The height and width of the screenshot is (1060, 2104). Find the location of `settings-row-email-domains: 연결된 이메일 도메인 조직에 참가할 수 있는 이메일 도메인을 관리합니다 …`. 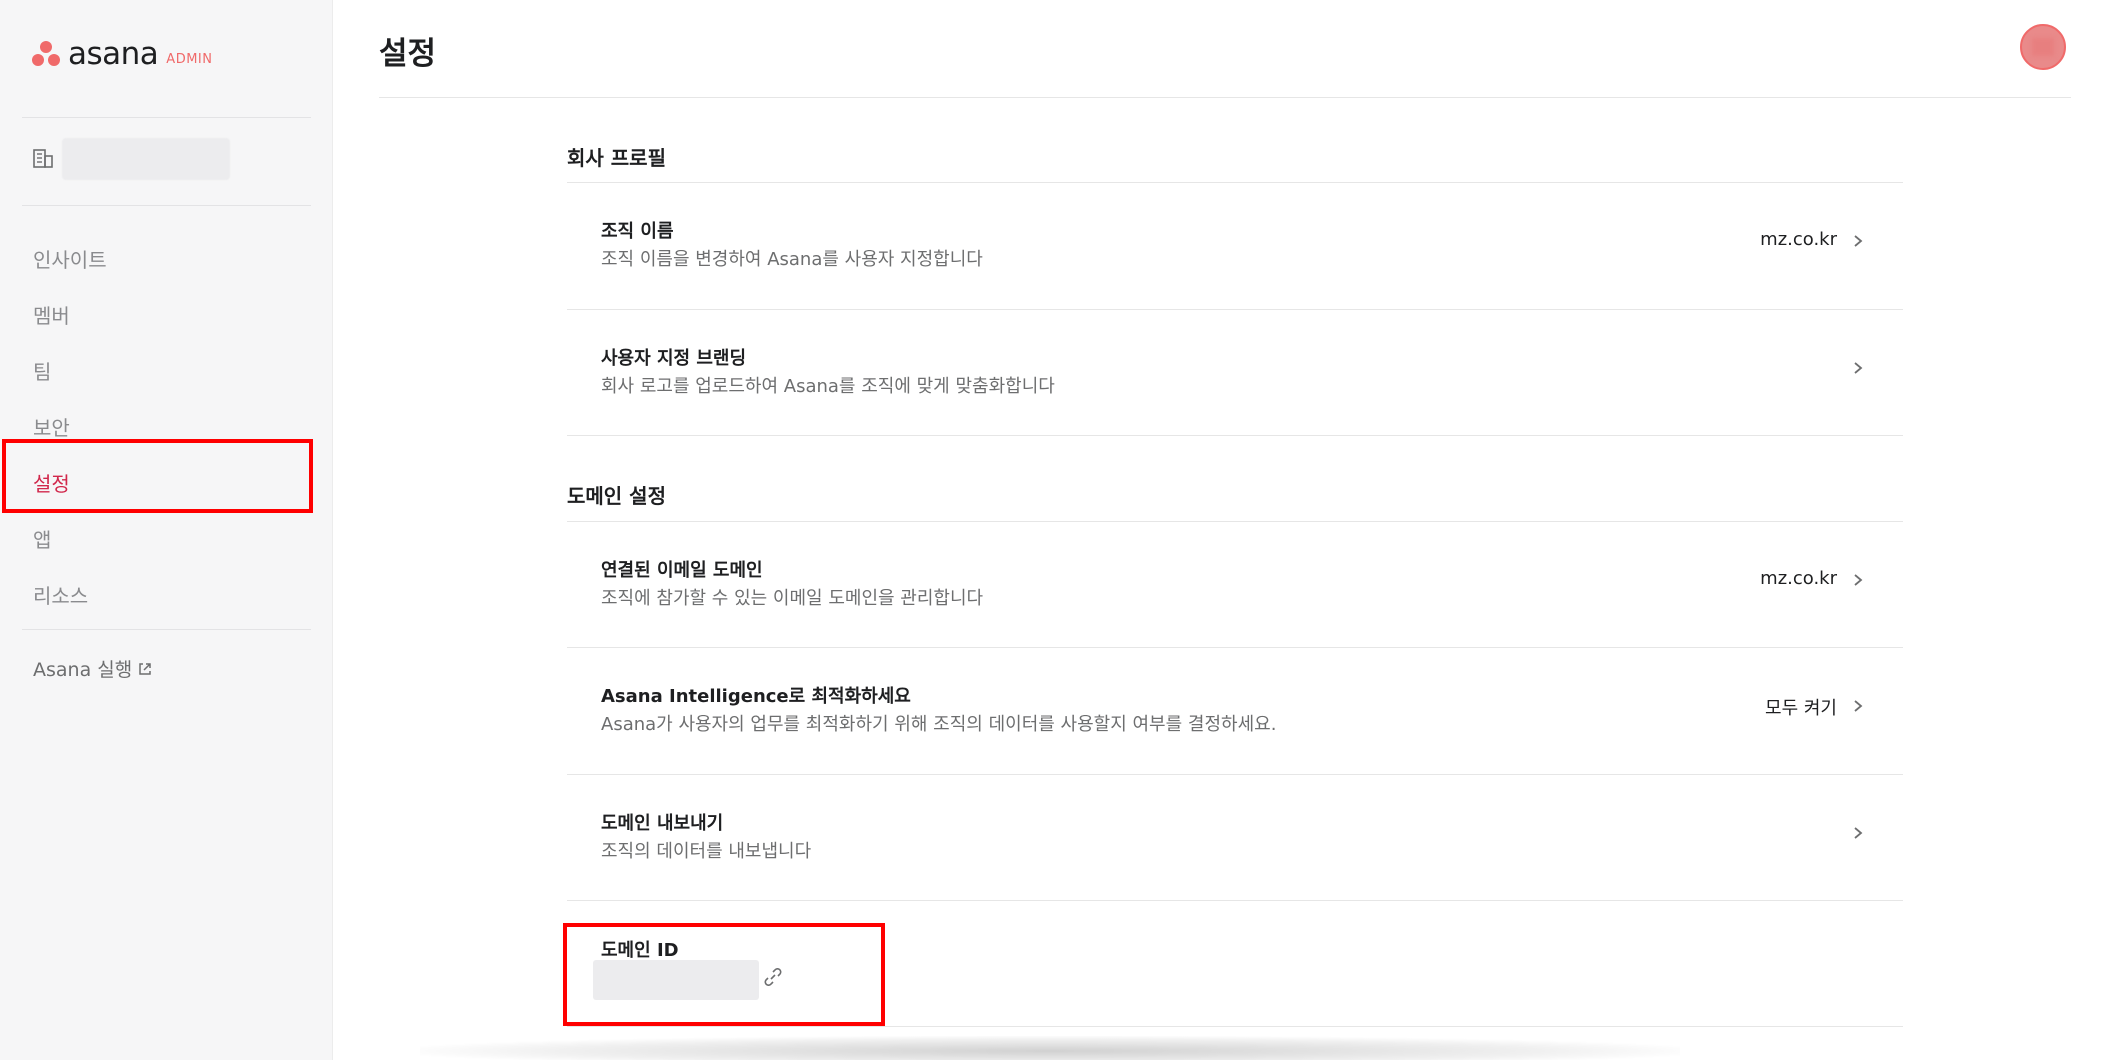

settings-row-email-domains: 연결된 이메일 도메인 조직에 참가할 수 있는 이메일 도메인을 관리합니다 … is located at coordinates (1235, 585).